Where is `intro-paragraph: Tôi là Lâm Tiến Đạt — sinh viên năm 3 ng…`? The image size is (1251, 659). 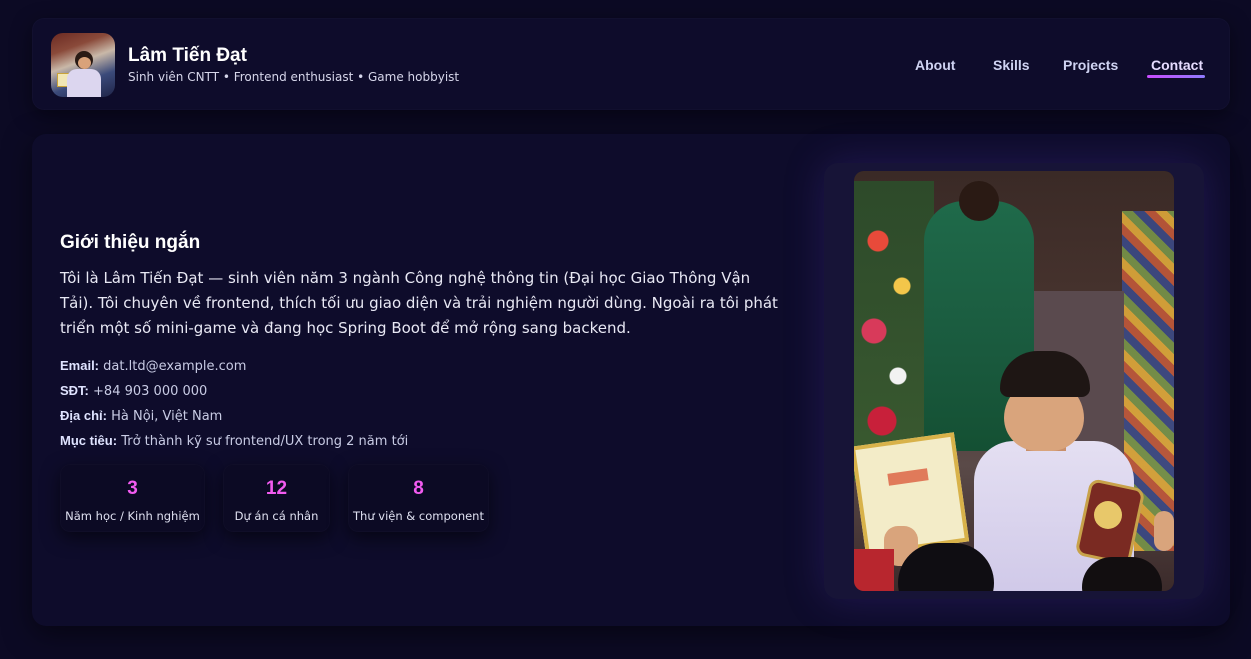
intro-paragraph: Tôi là Lâm Tiến Đạt — sinh viên năm 3 ng… is located at coordinates (419, 303).